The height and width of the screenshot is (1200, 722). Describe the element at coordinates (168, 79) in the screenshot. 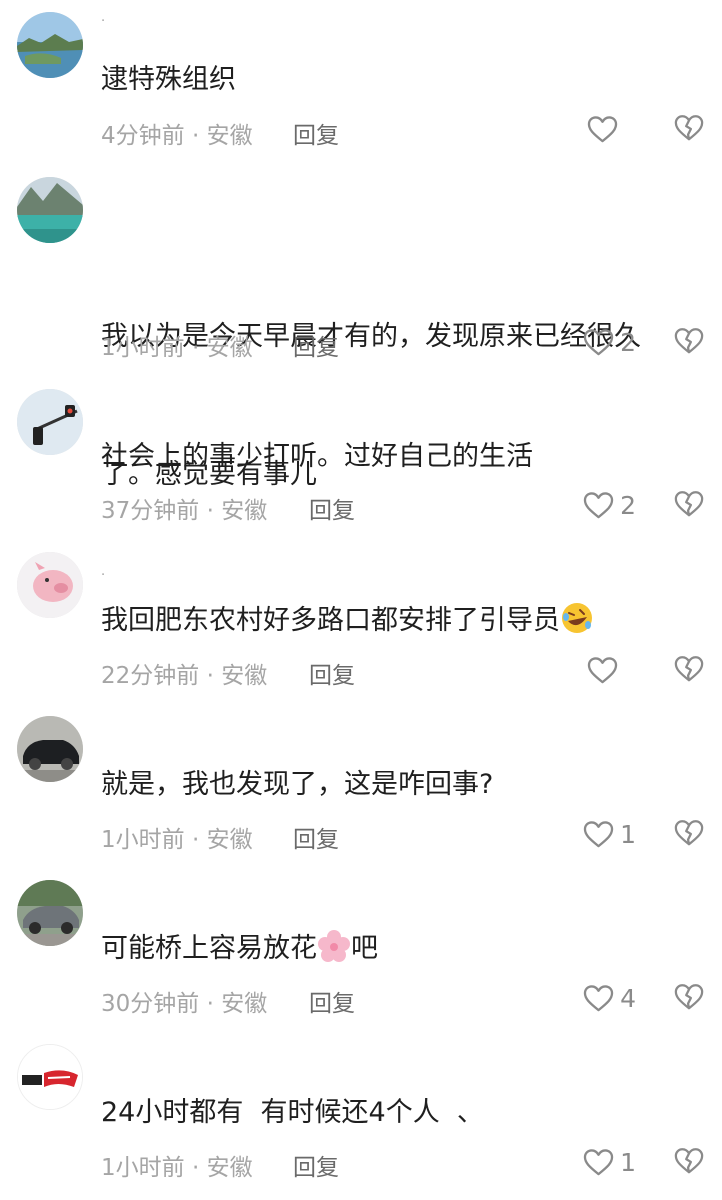

I see `comment-text: 逮特殊组织` at that location.